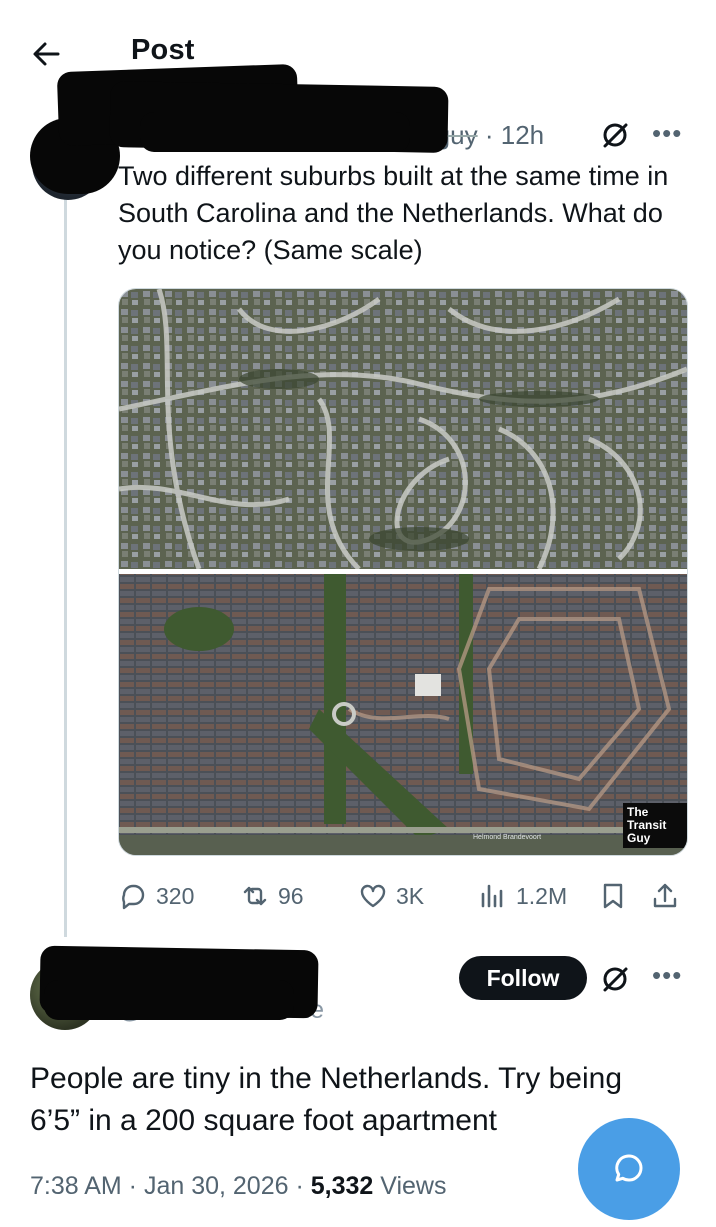 The image size is (716, 1227). Describe the element at coordinates (170, 1186) in the screenshot. I see `reply-timestamp: 7:38 AM · Jan 30, 2026 ·` at that location.